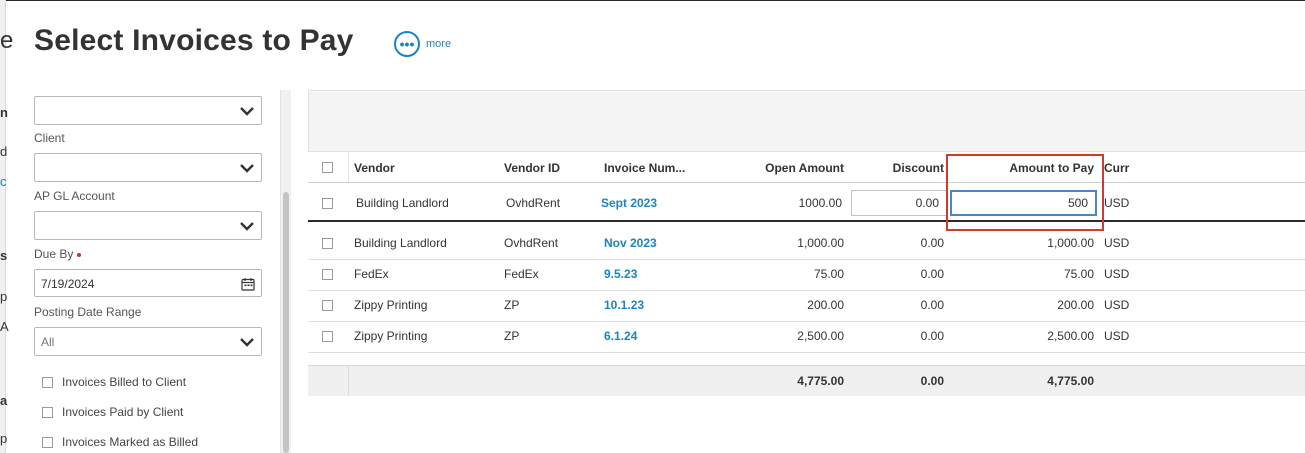  What do you see at coordinates (422, 44) in the screenshot?
I see `more-button: ••• more` at bounding box center [422, 44].